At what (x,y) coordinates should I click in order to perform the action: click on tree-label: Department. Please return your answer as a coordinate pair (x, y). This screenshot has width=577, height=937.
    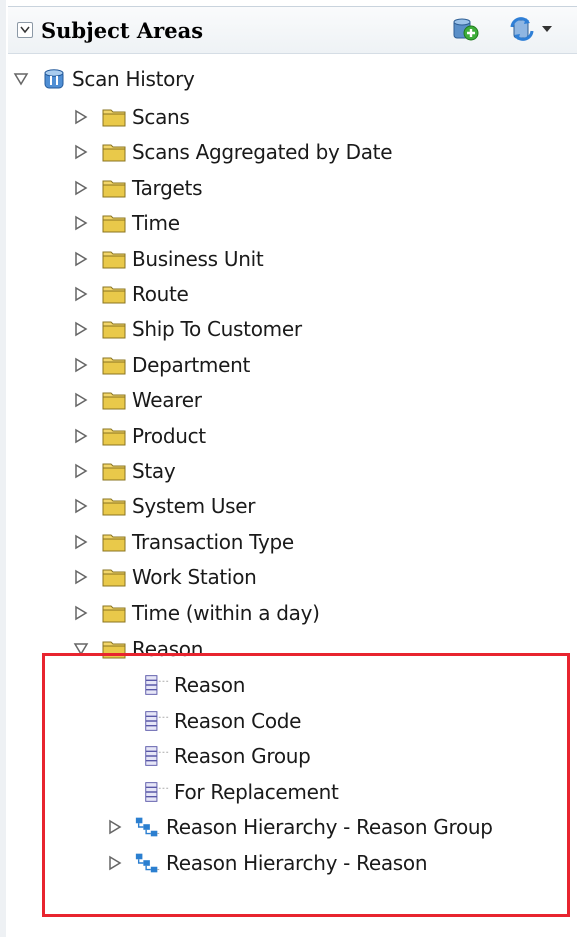
    Looking at the image, I should click on (191, 364).